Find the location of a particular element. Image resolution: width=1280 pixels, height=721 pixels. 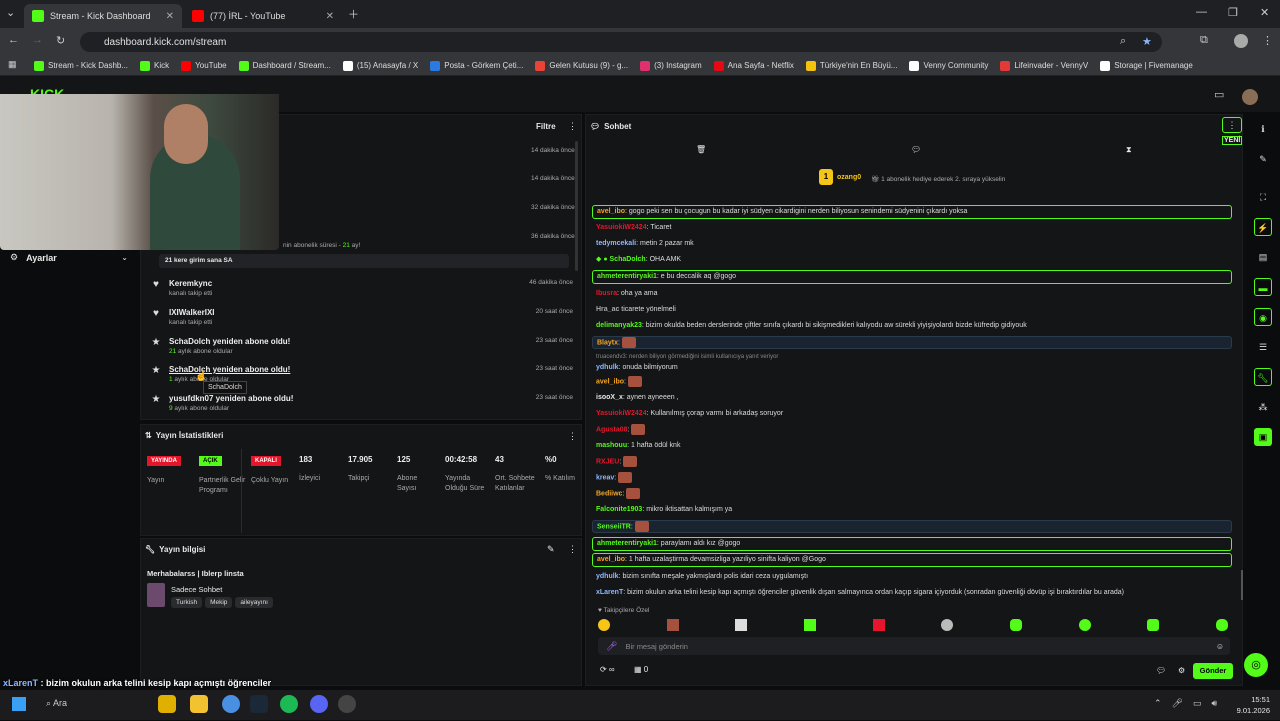

activity-menu-icon: ⋮ is located at coordinates (572, 126).